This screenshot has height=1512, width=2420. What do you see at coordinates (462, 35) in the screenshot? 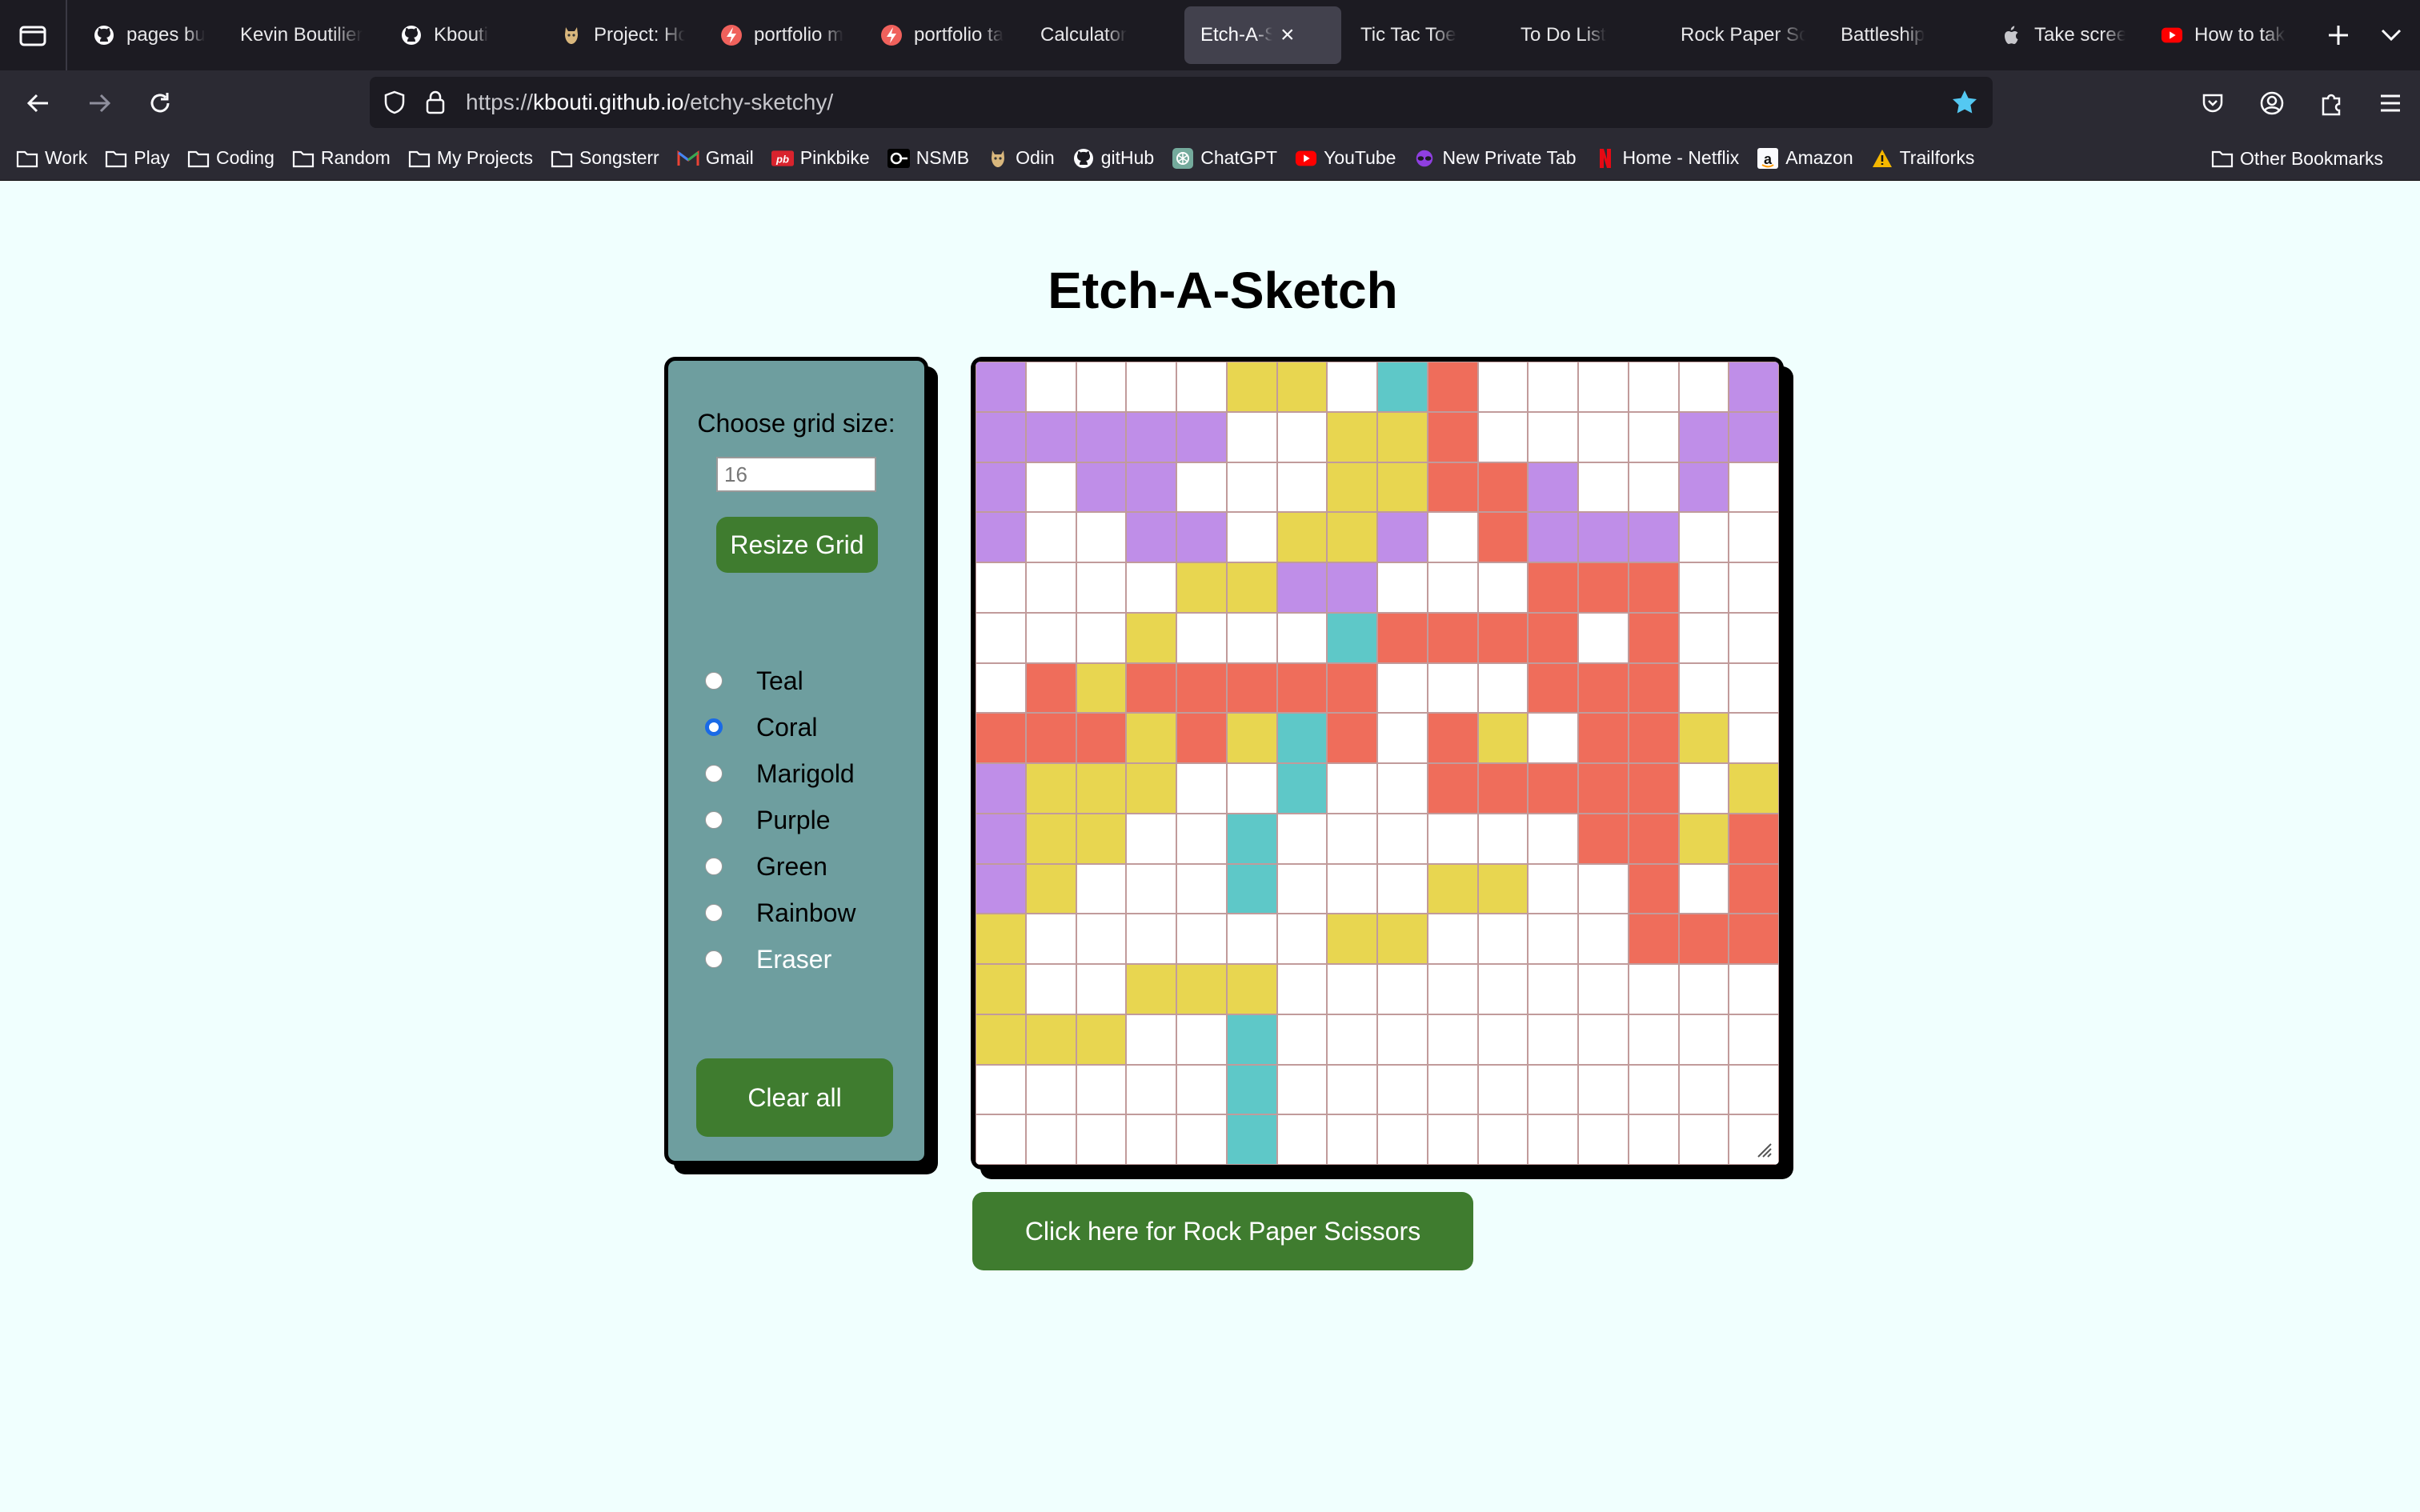
I see `browser-tab: Kbouti` at bounding box center [462, 35].